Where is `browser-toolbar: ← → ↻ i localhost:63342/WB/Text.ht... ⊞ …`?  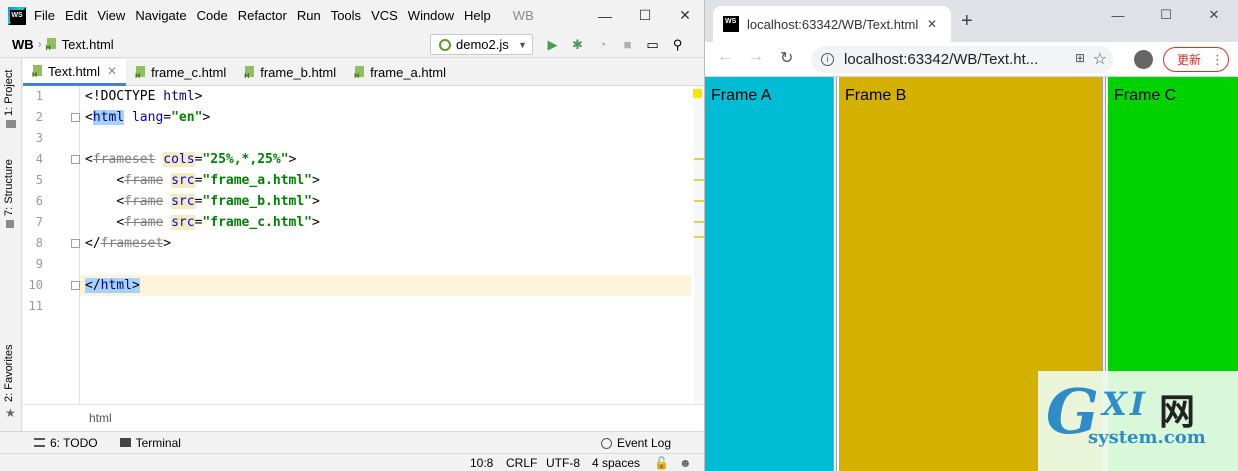 browser-toolbar: ← → ↻ i localhost:63342/WB/Text.ht... ⊞ … is located at coordinates (971, 59).